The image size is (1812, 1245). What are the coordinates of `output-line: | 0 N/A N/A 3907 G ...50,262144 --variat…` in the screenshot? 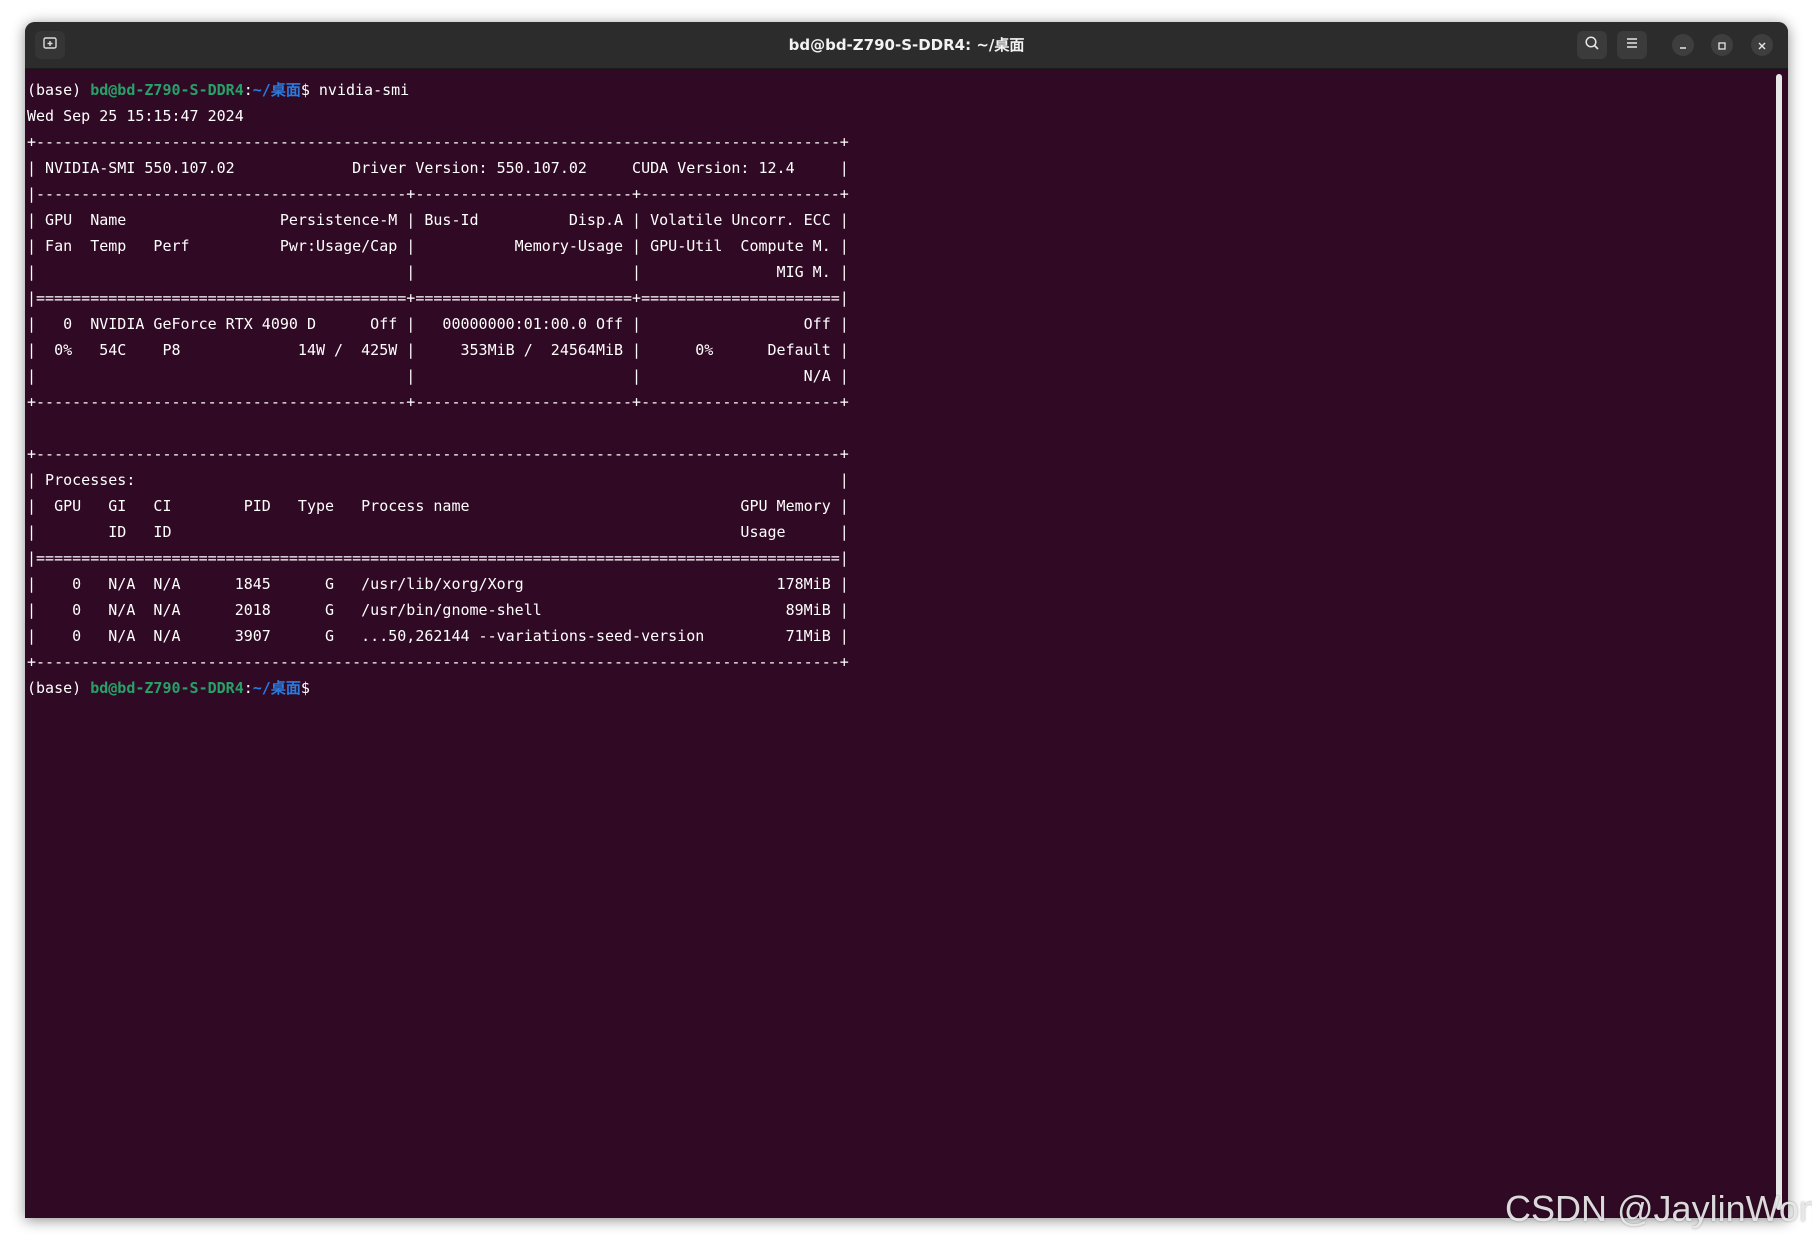 It's located at (438, 636).